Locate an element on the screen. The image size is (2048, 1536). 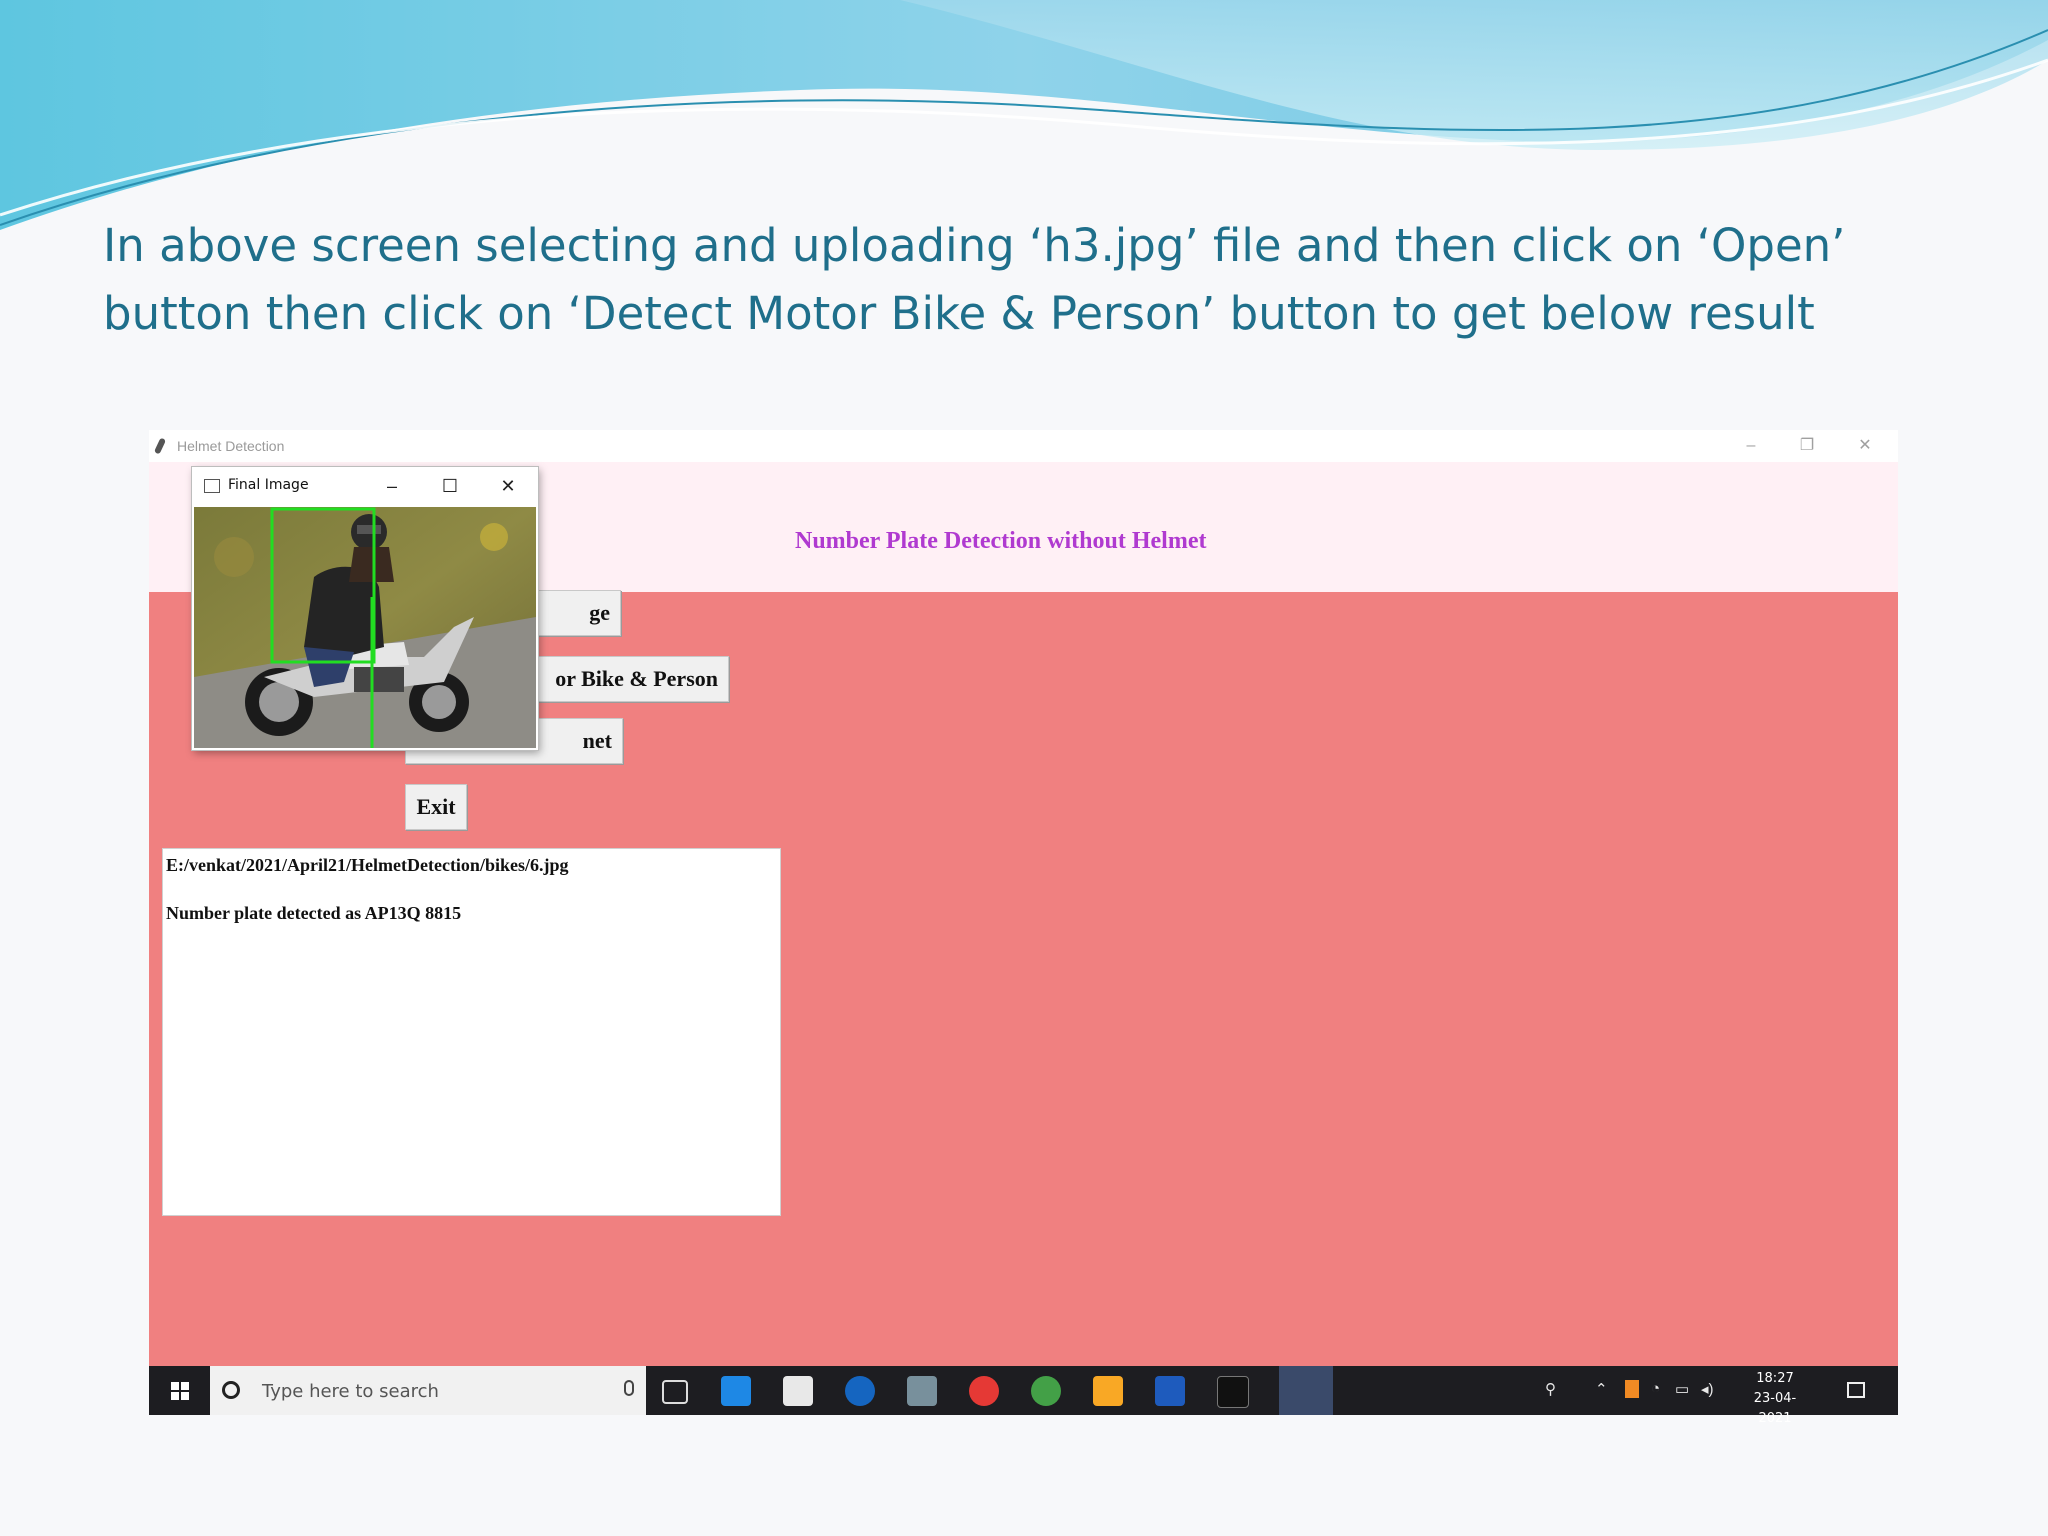
windows-start-icon is located at coordinates (179, 1390).